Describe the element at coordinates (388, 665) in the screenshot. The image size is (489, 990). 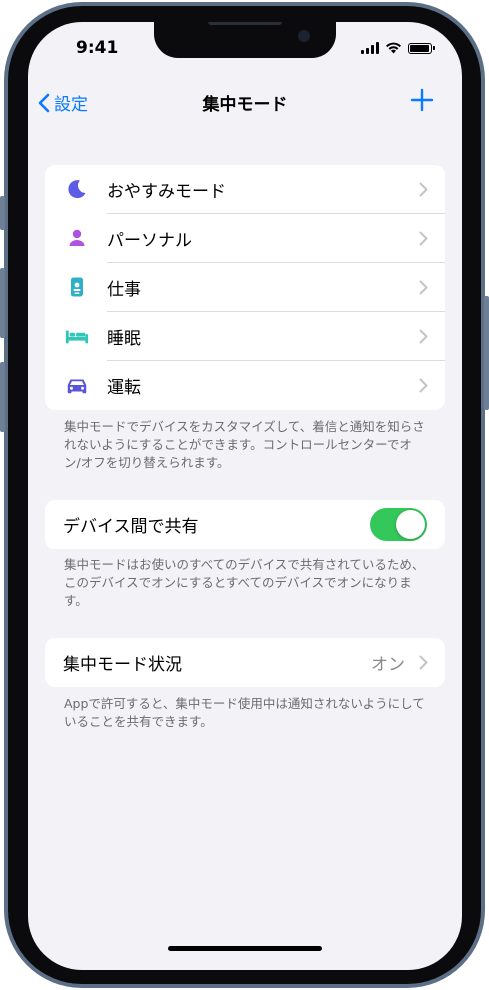
I see `focus-status-value: オン` at that location.